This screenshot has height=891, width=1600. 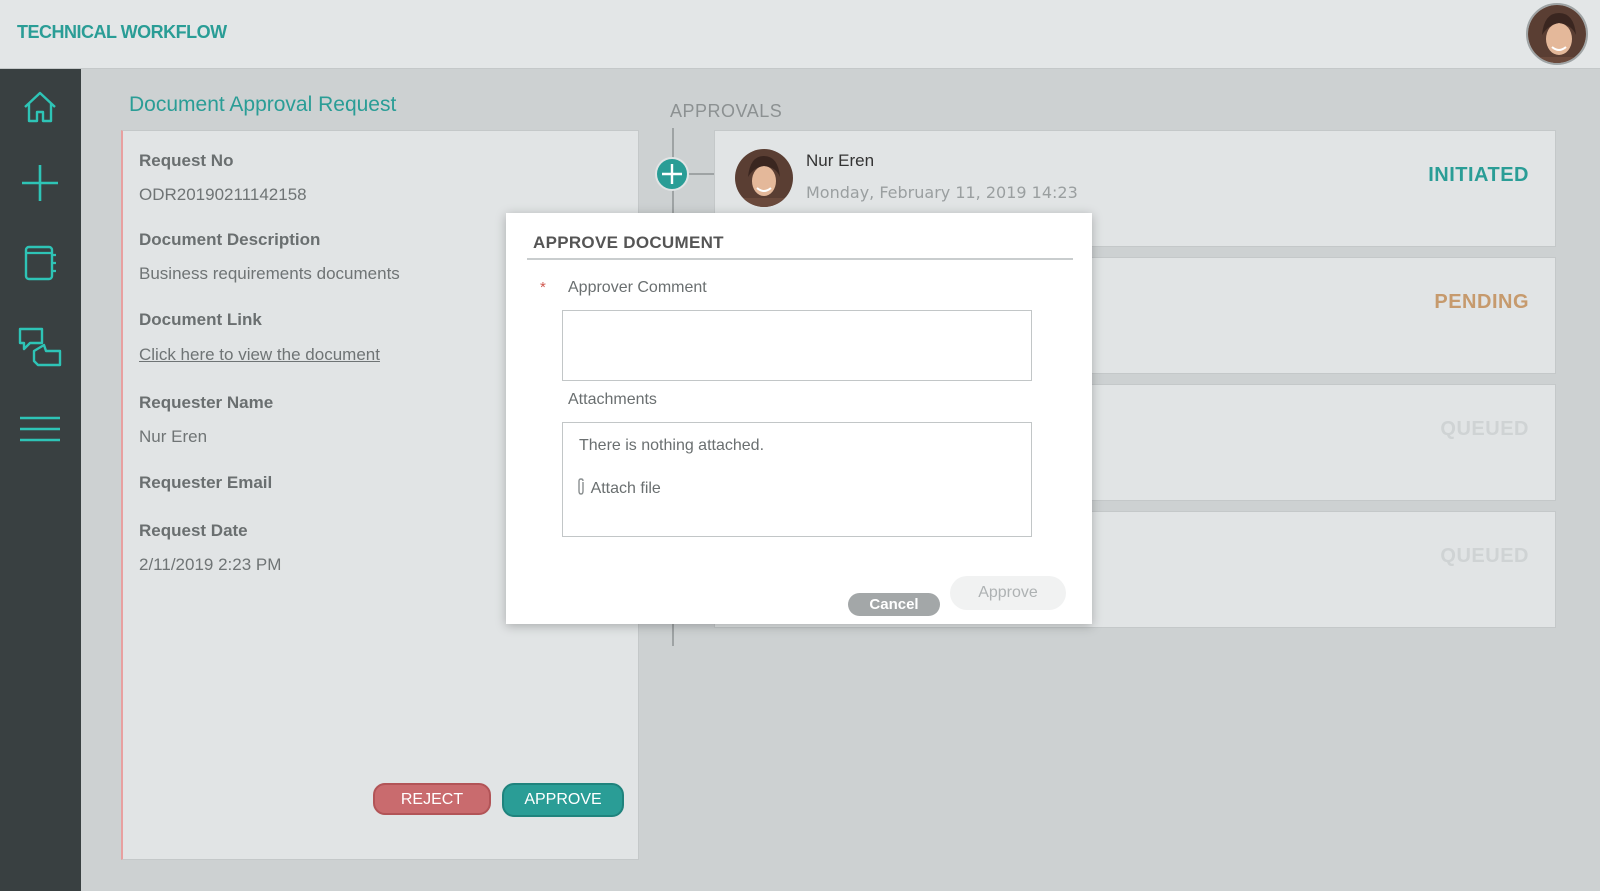 What do you see at coordinates (800, 34) in the screenshot?
I see `top-bar: TECHNICAL WORKFLOW` at bounding box center [800, 34].